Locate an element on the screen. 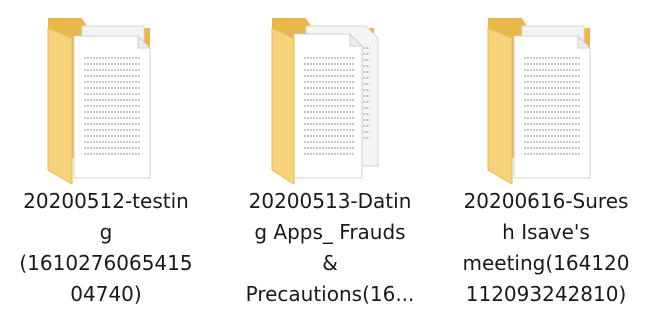 This screenshot has height=325, width=666. folder-name-line: g is located at coordinates (106, 232).